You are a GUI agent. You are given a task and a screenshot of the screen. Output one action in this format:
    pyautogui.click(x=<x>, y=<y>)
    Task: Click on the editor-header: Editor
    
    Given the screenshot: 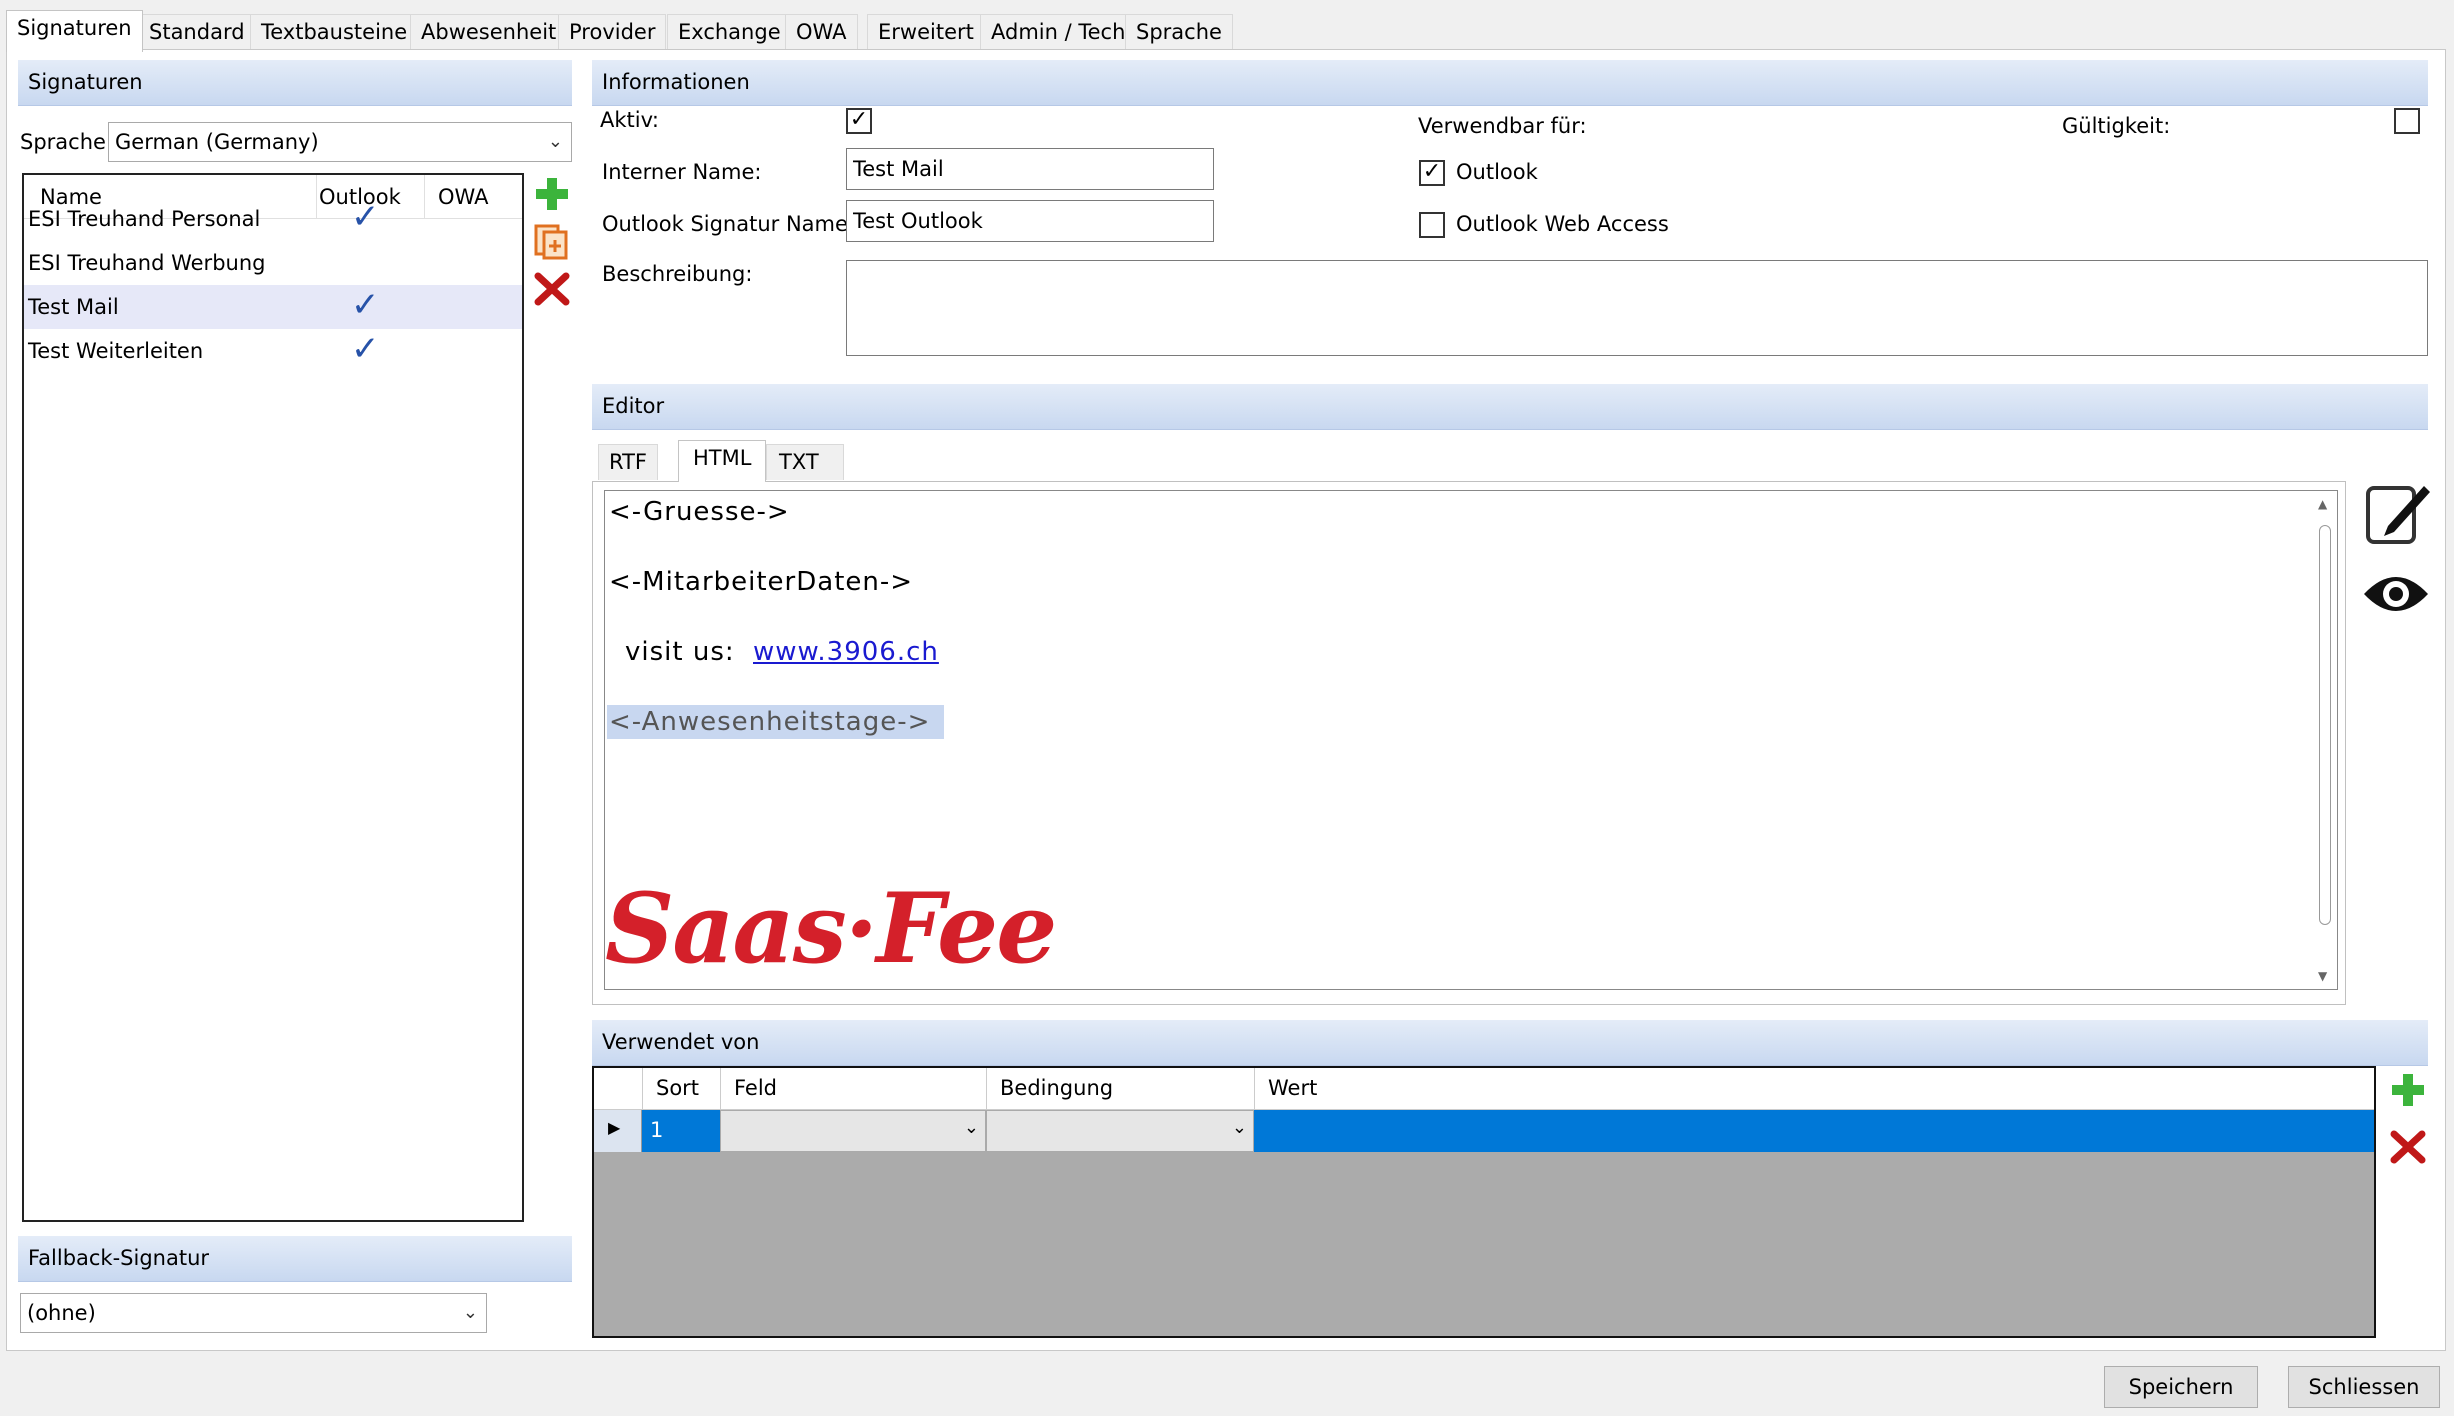 What is the action you would take?
    pyautogui.click(x=1510, y=407)
    